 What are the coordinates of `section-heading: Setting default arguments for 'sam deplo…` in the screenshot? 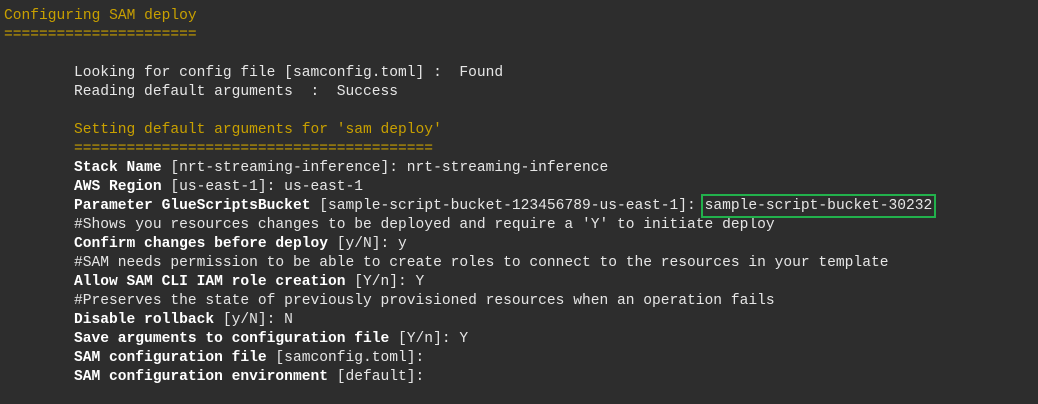 It's located at (258, 130).